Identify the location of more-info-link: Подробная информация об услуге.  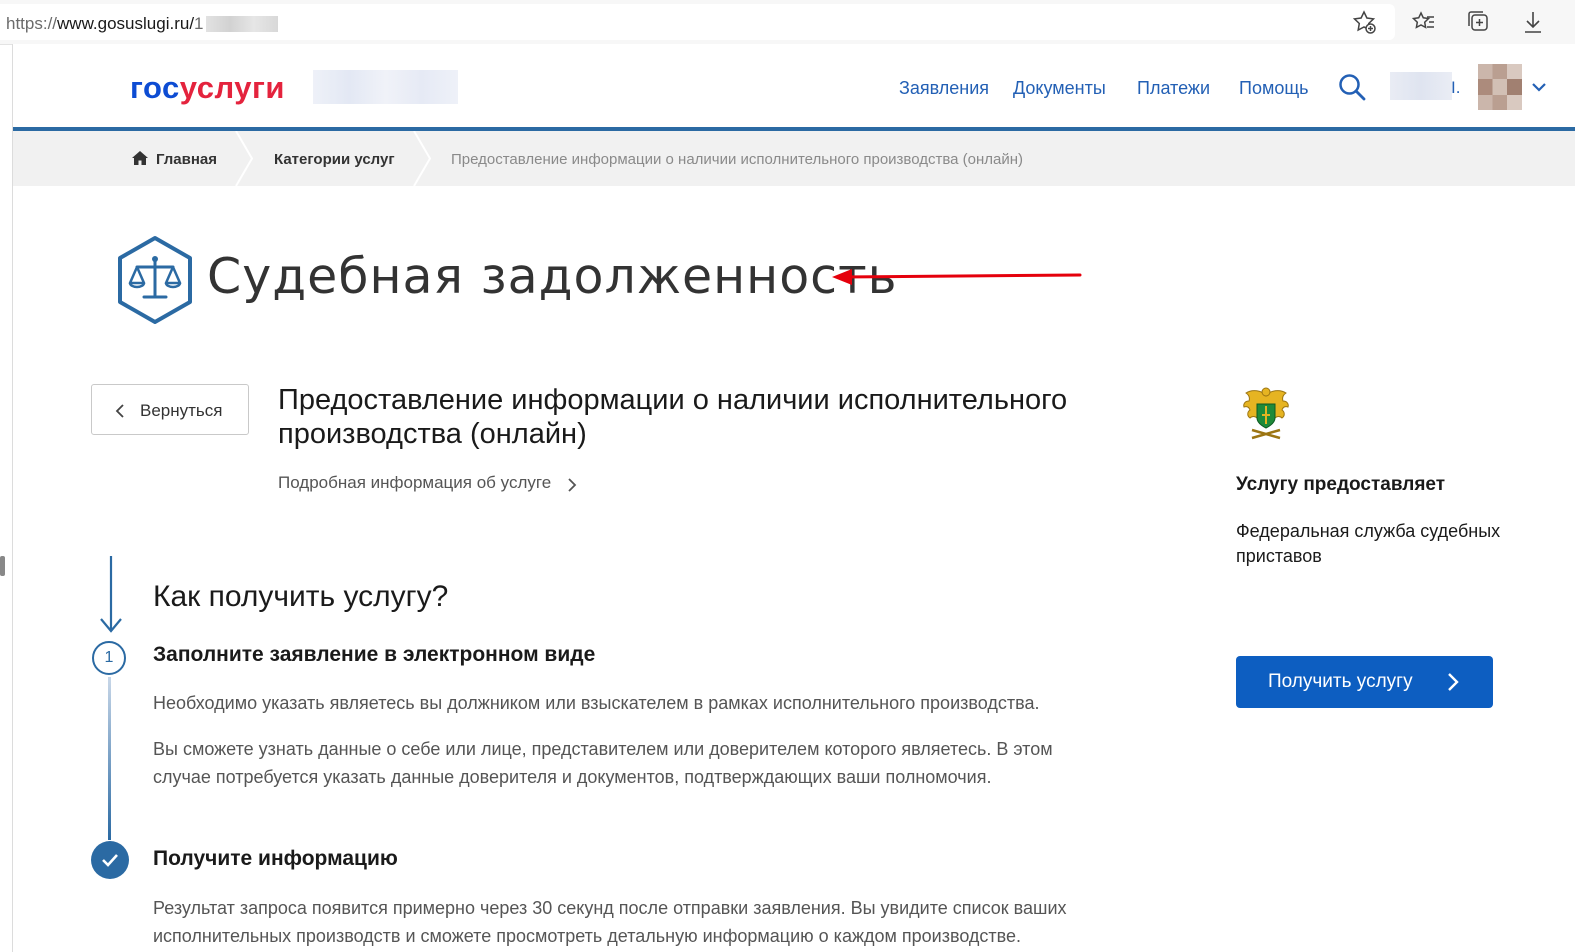
(414, 483).